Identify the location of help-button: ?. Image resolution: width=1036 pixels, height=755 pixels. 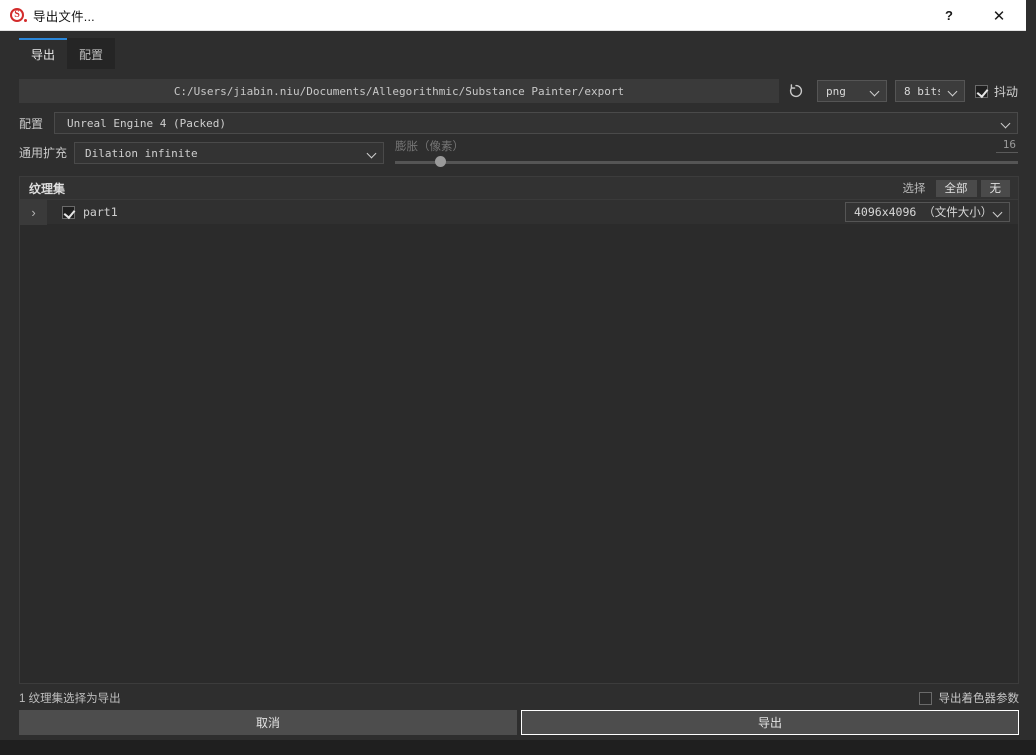
(949, 15).